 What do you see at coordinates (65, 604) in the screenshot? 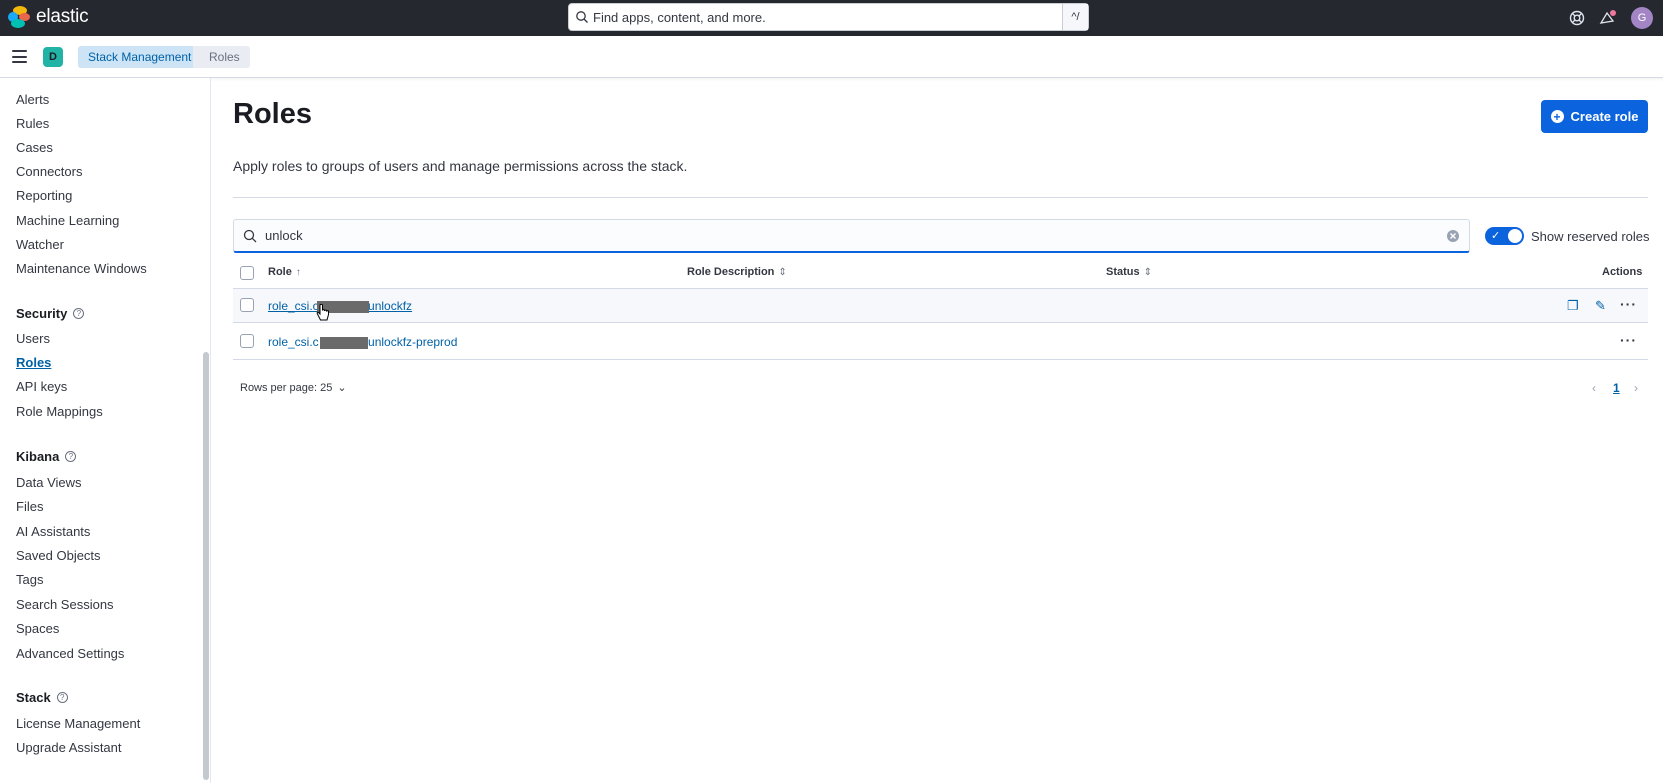
I see `sidebar-item-search-sessions: Search Sessions` at bounding box center [65, 604].